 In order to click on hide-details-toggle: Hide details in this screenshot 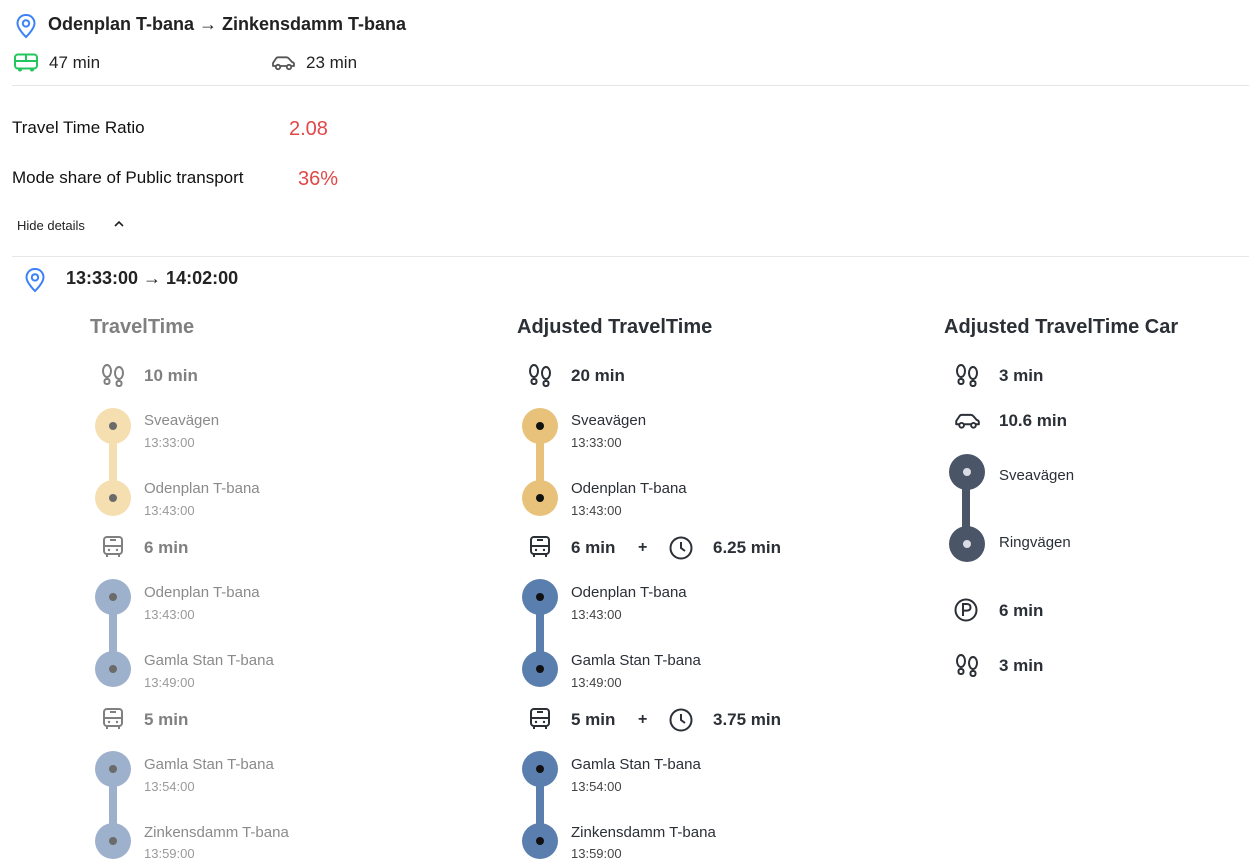, I will do `click(70, 225)`.